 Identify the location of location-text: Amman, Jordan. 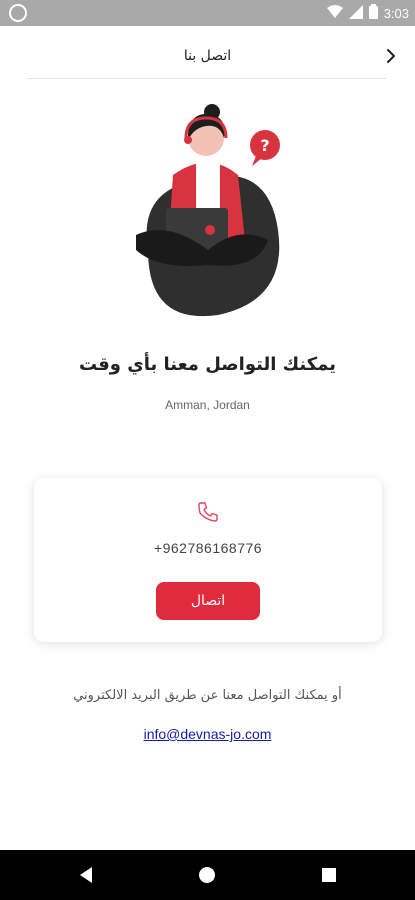
(207, 405).